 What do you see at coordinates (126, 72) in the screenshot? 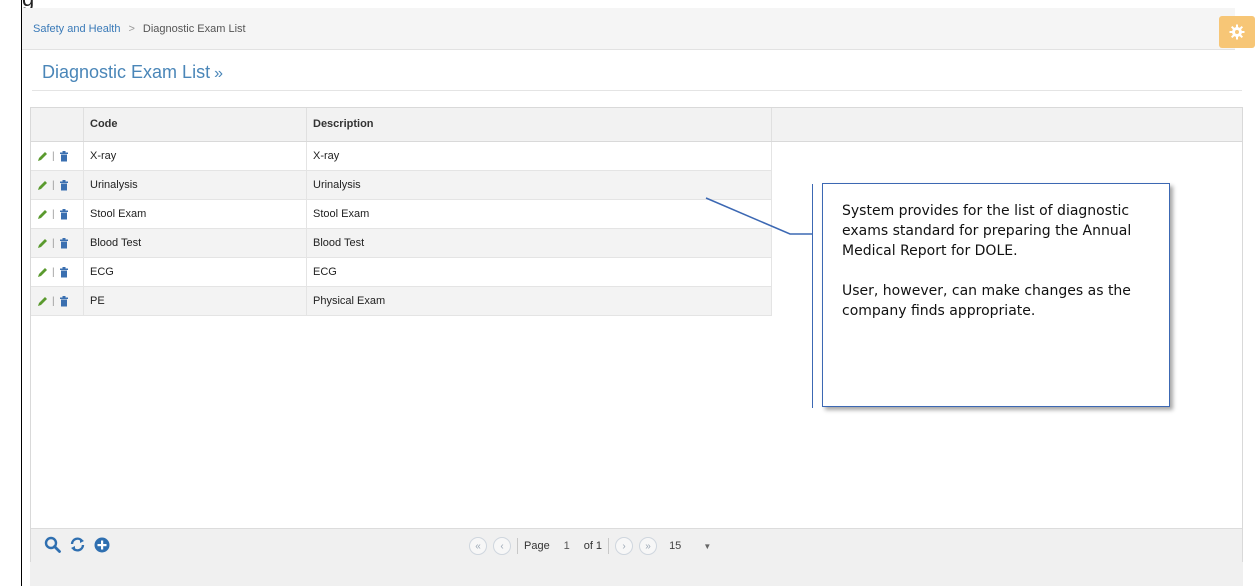
I see `page-title-text: Diagnostic Exam List` at bounding box center [126, 72].